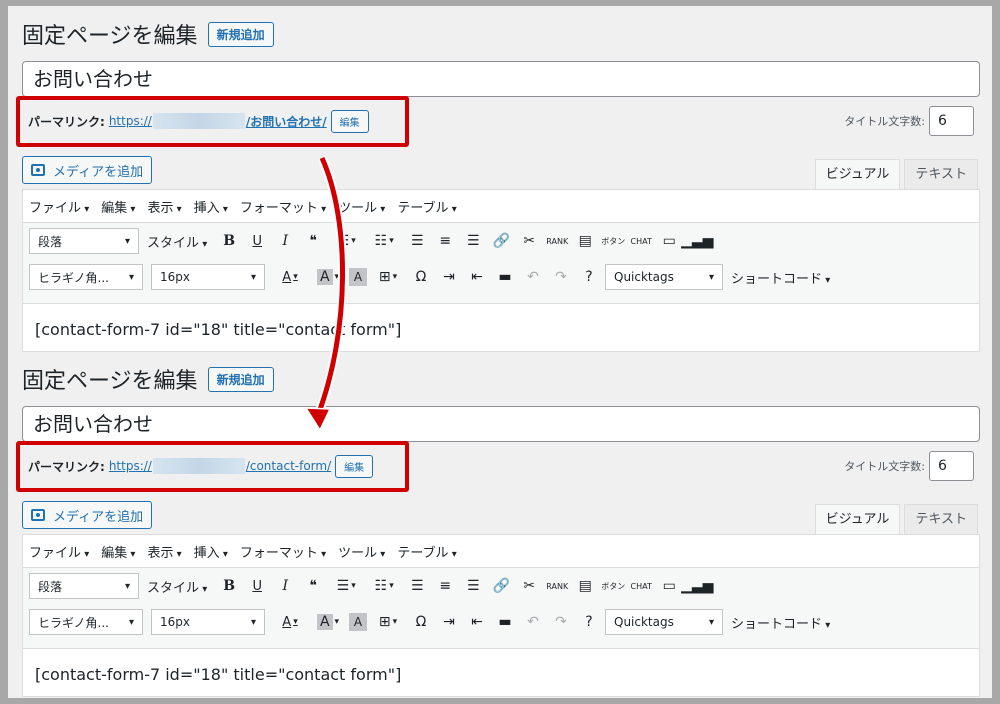 Image resolution: width=1000 pixels, height=704 pixels. I want to click on permalink-link: https:// /お問い合わせ/, so click(218, 121).